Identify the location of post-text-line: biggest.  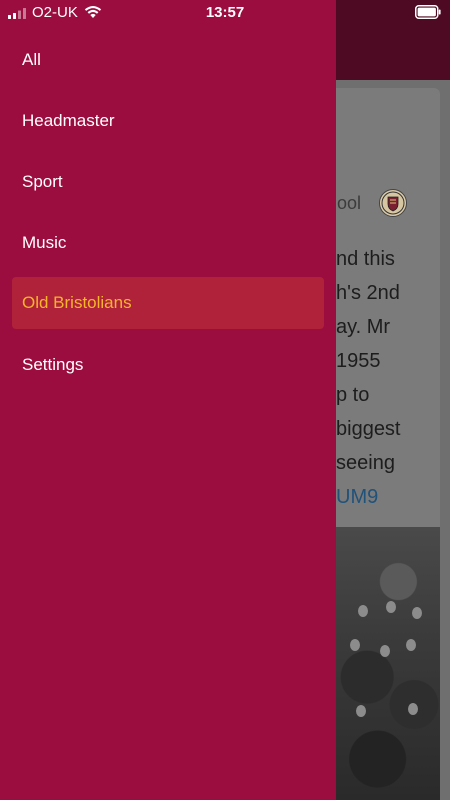
(368, 429).